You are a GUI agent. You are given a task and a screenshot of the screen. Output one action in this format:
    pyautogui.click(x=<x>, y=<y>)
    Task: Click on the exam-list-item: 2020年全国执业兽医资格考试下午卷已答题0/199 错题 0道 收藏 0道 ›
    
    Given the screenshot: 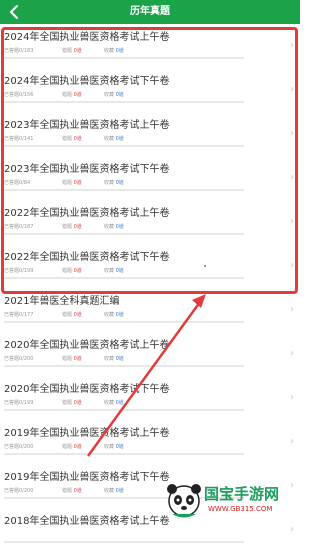 What is the action you would take?
    pyautogui.click(x=150, y=398)
    